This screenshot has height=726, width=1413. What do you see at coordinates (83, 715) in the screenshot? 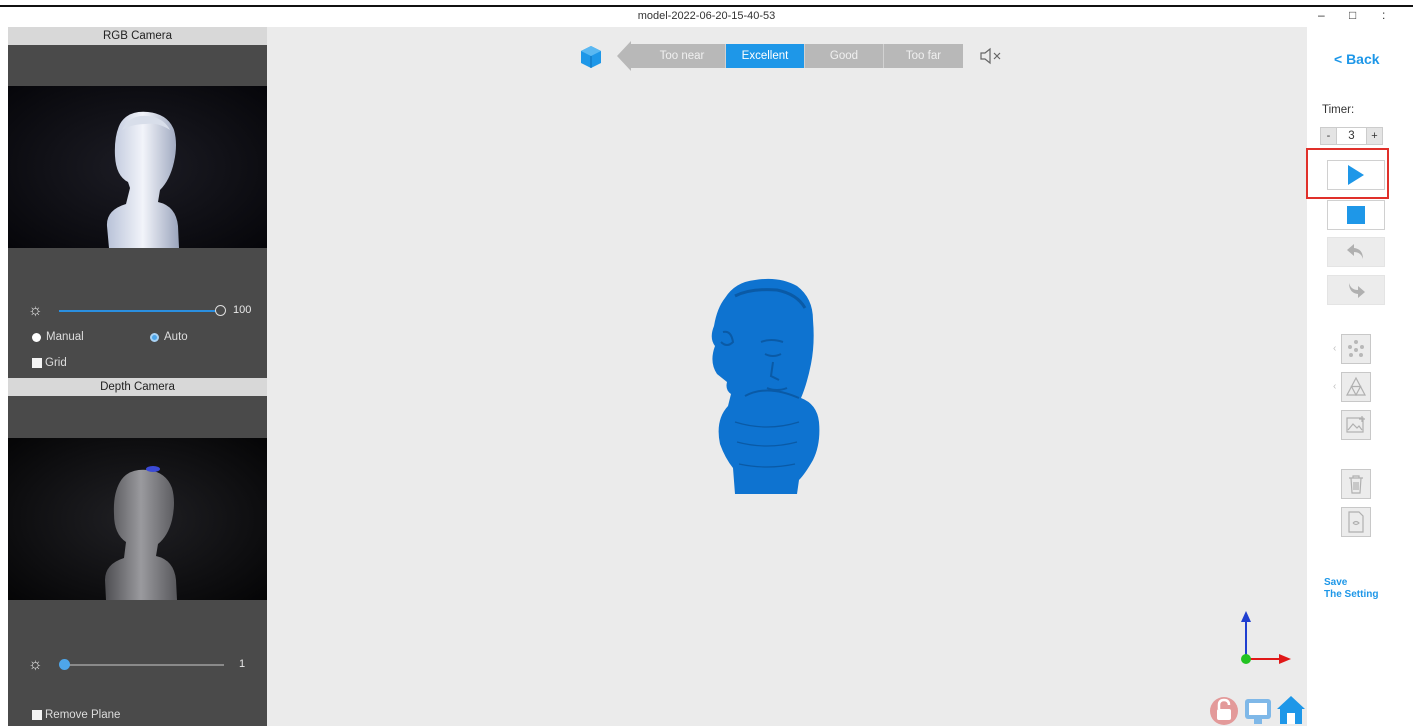
I see `remove-plane-label: Remove Plane` at bounding box center [83, 715].